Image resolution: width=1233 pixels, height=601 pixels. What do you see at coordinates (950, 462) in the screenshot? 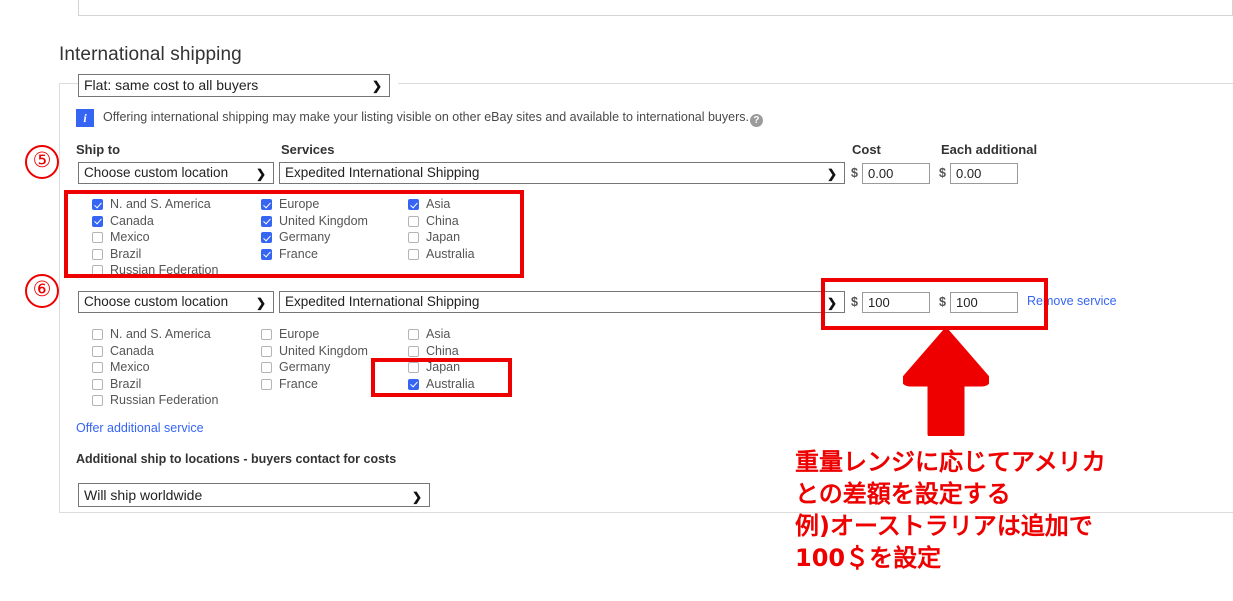
I see `annotation-note-line-1: 重量レンジに応じてアメリカ` at bounding box center [950, 462].